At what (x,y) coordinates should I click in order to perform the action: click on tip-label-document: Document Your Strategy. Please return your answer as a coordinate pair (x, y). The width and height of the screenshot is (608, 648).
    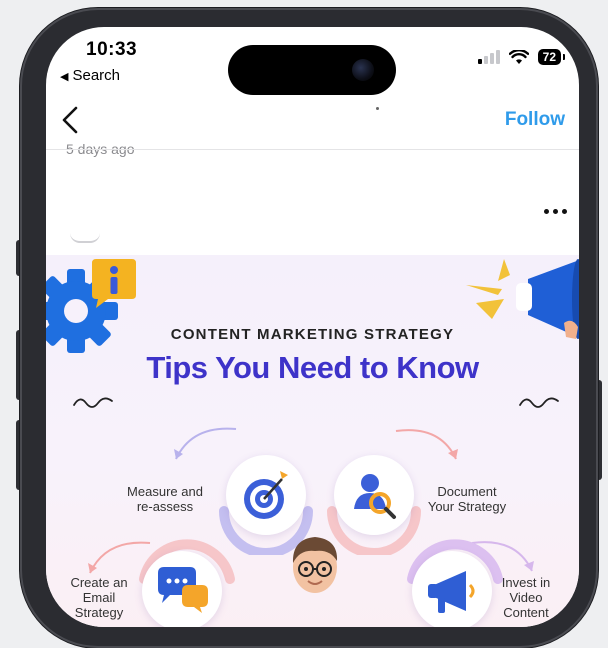
    Looking at the image, I should click on (467, 499).